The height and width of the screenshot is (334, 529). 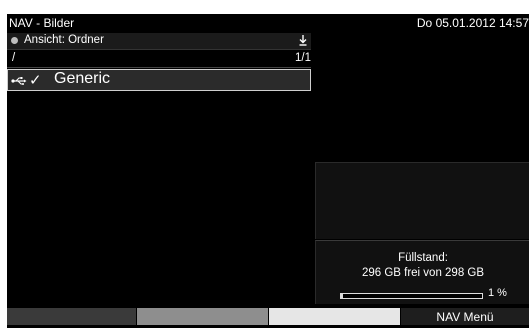 What do you see at coordinates (497, 293) in the screenshot?
I see `storage-percent: 1 %` at bounding box center [497, 293].